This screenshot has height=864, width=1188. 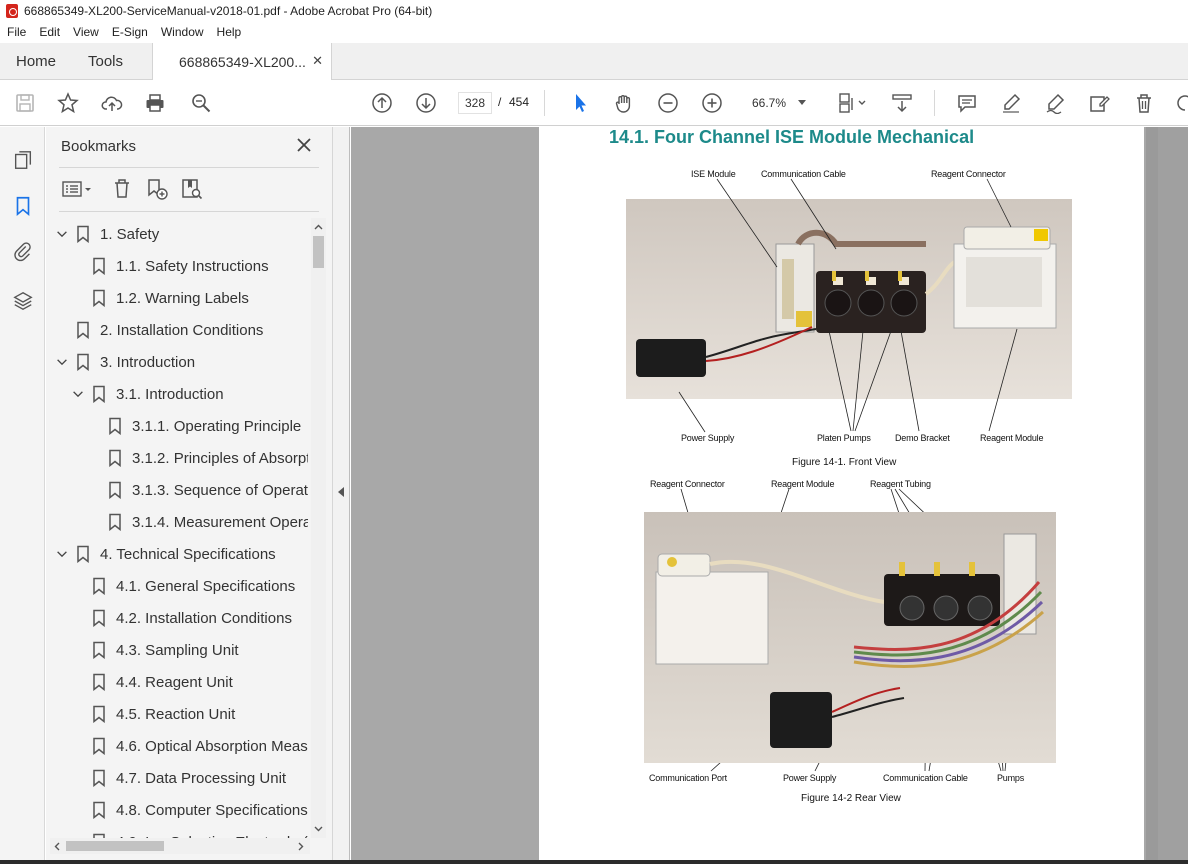 What do you see at coordinates (112, 103) in the screenshot?
I see `upload-cloud-icon` at bounding box center [112, 103].